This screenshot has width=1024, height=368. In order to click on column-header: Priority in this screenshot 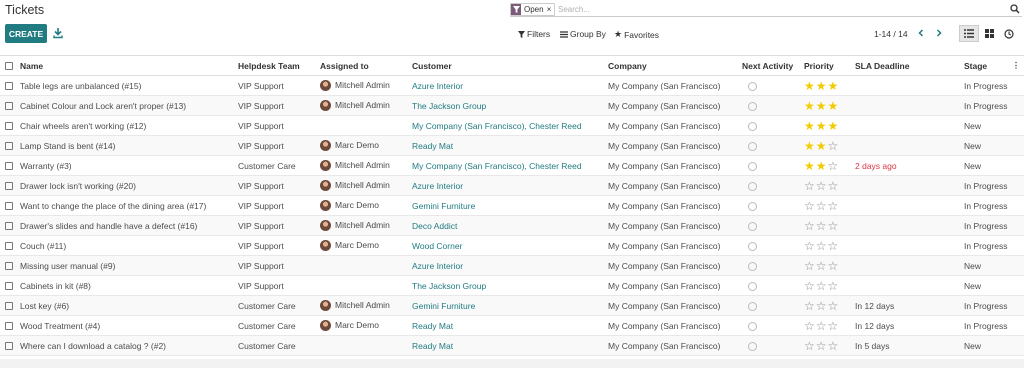, I will do `click(827, 65)`.